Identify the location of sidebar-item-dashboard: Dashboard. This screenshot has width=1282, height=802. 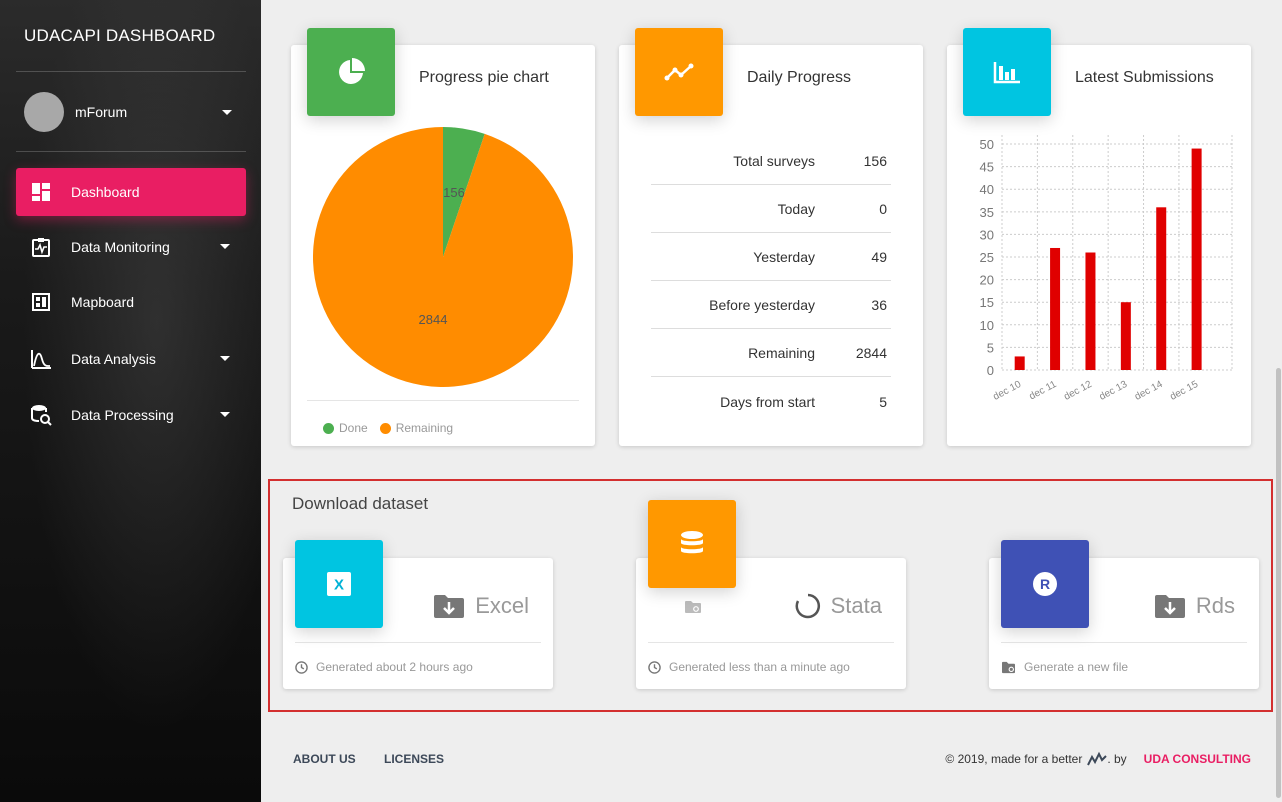
(131, 192).